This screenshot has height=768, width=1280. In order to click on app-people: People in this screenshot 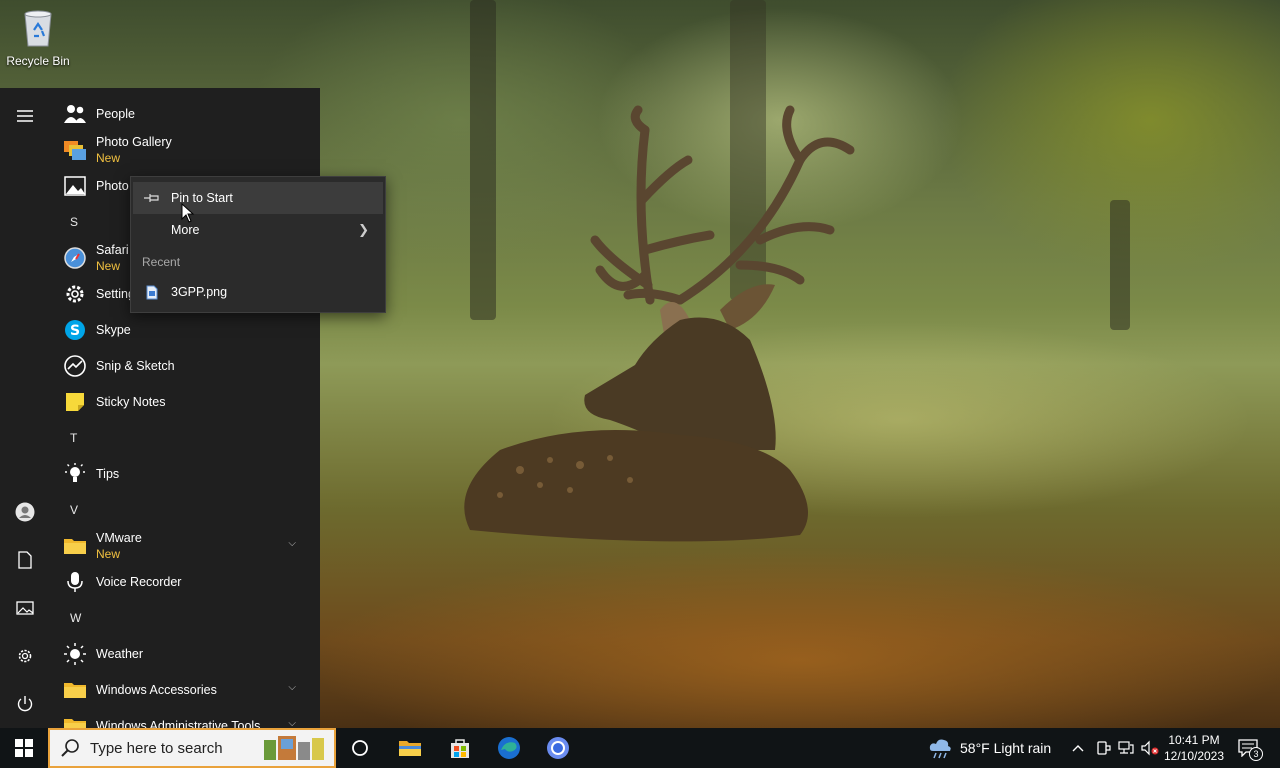, I will do `click(181, 114)`.